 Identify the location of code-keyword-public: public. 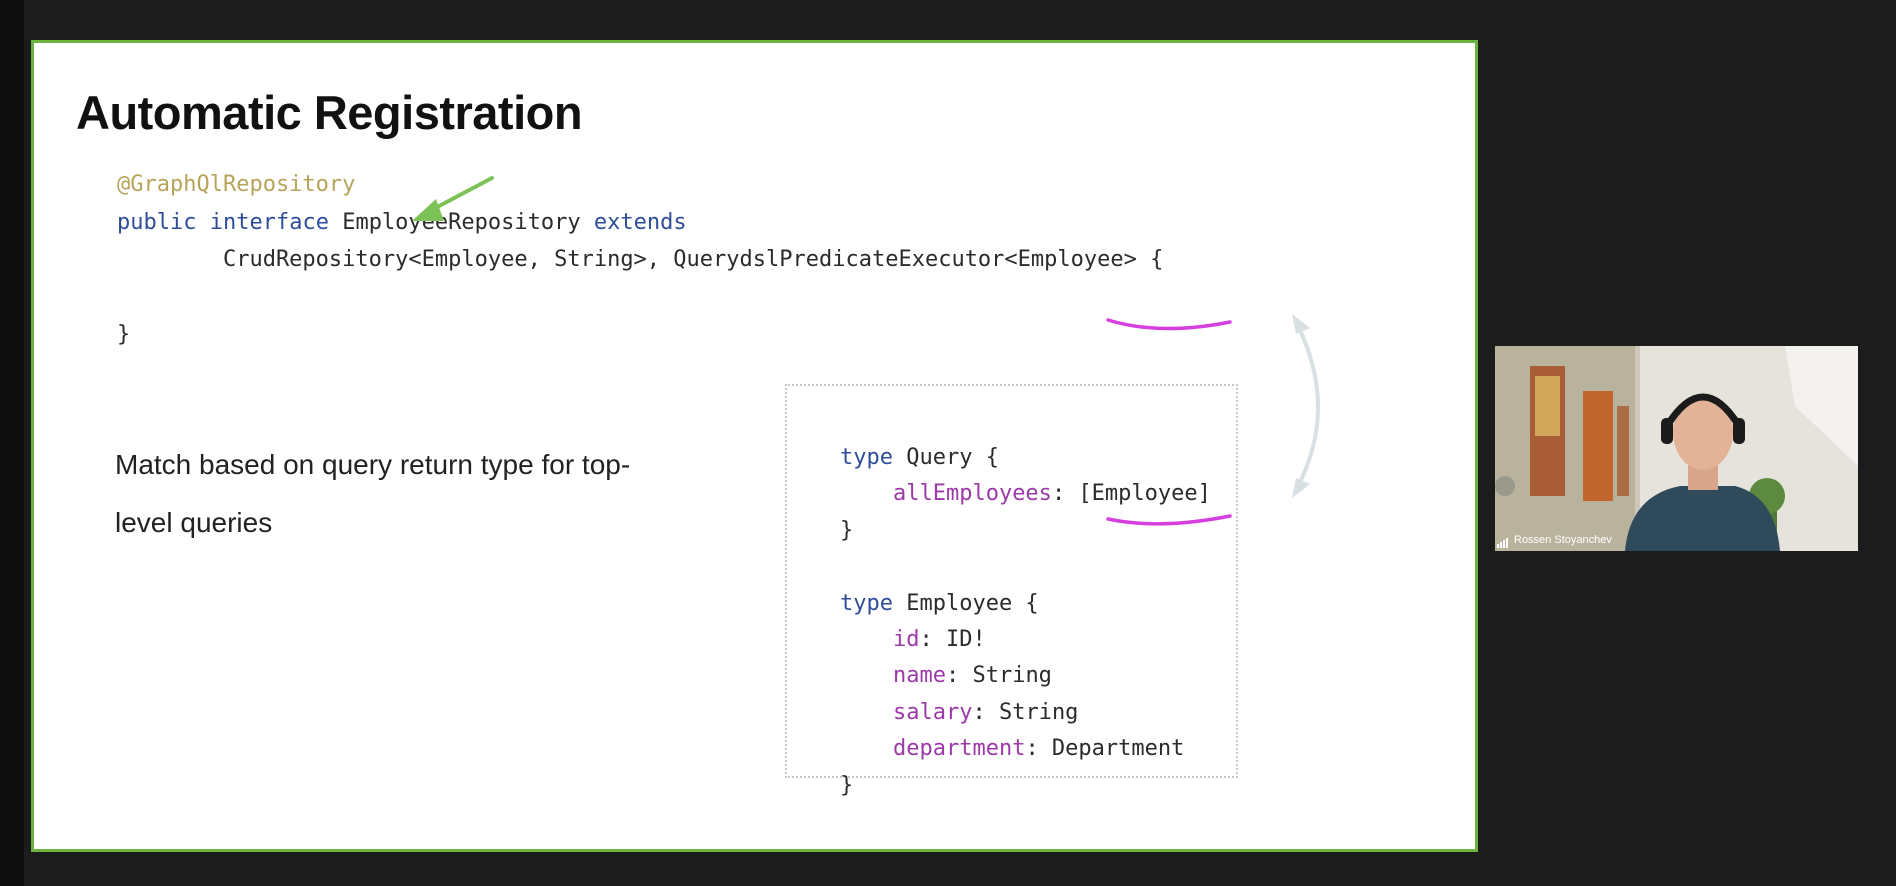
(157, 222).